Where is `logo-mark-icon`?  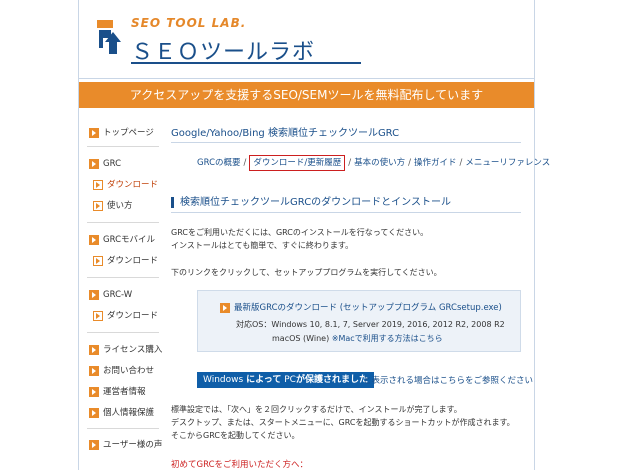
logo-mark-icon is located at coordinates (108, 38).